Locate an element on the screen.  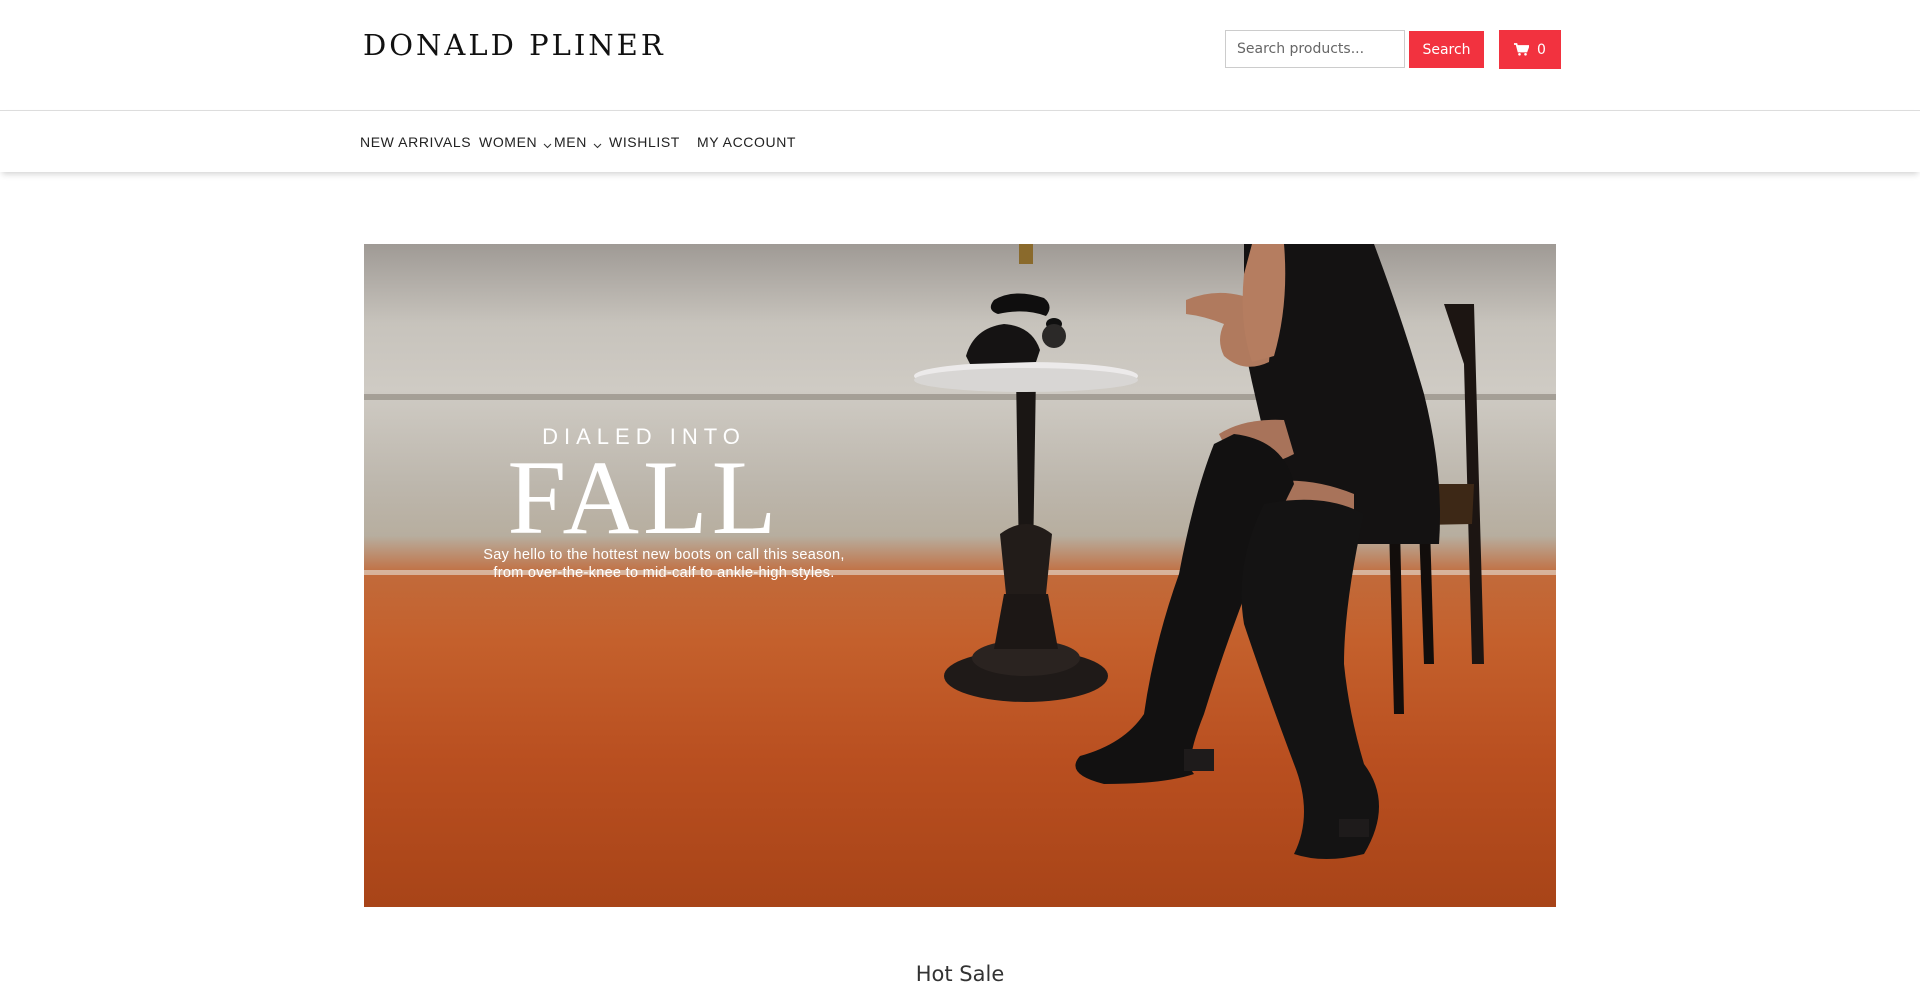
nav-item-women: WOMEN is located at coordinates (515, 141).